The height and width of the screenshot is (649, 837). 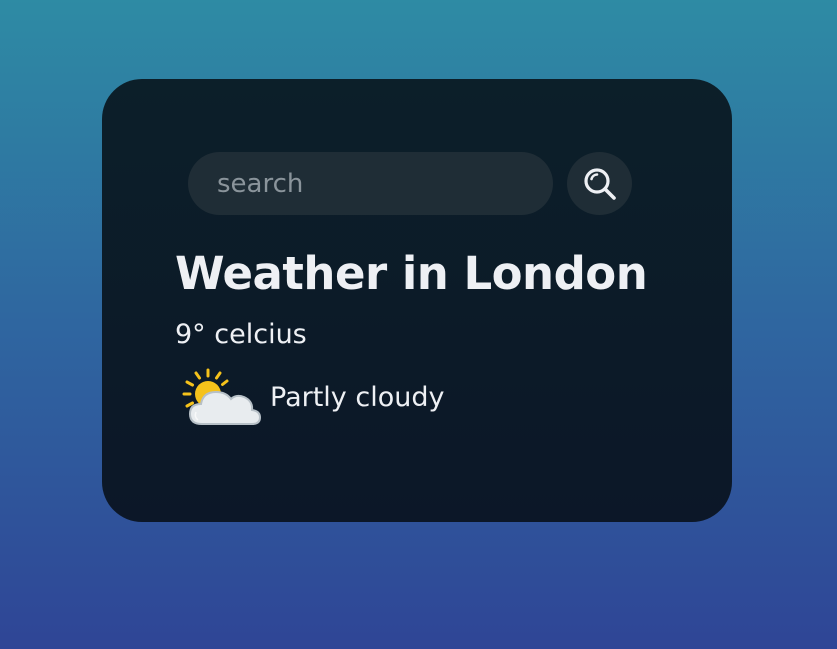 I want to click on search-bar, so click(x=410, y=183).